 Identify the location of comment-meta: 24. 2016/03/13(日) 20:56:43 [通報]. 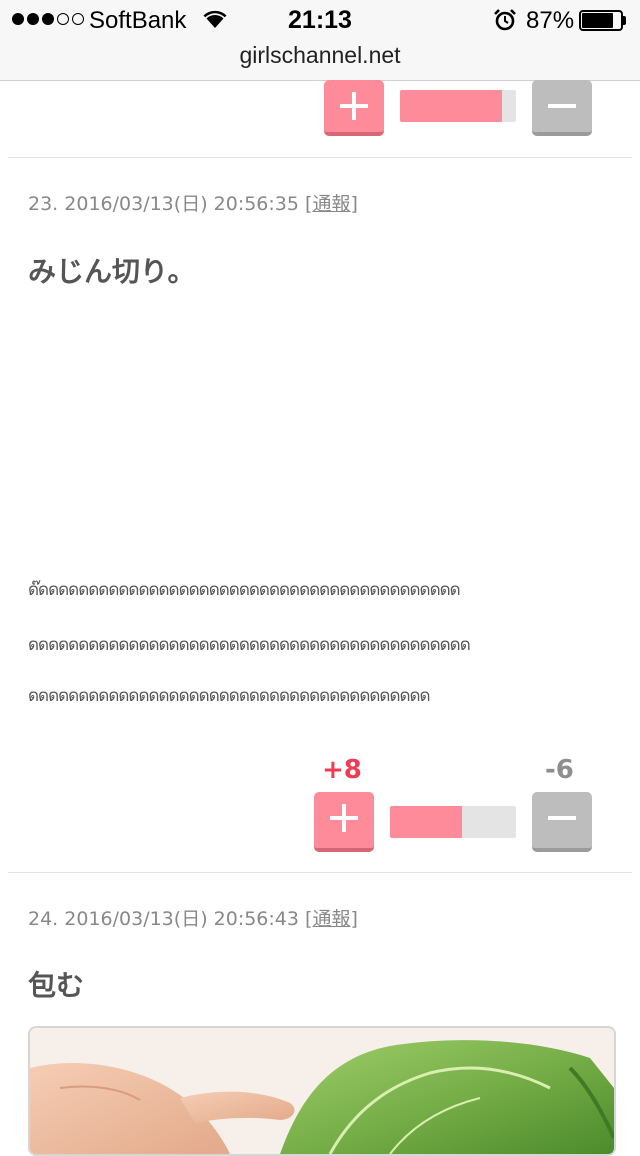
(193, 919).